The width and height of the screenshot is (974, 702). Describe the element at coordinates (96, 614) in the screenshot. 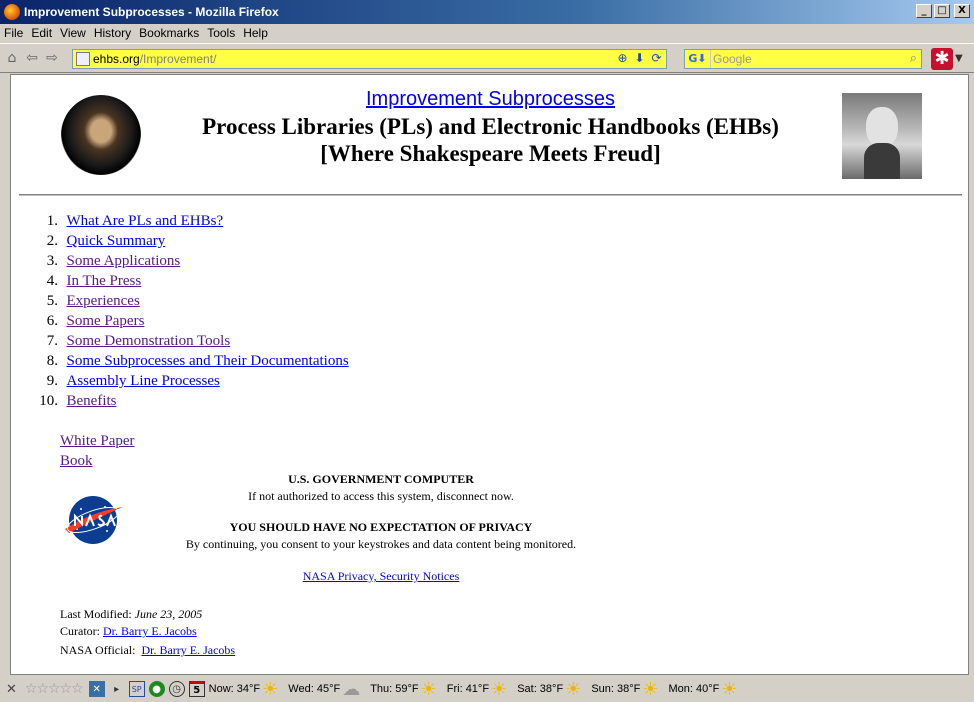

I see `last-modified-label: Last Modified:` at that location.